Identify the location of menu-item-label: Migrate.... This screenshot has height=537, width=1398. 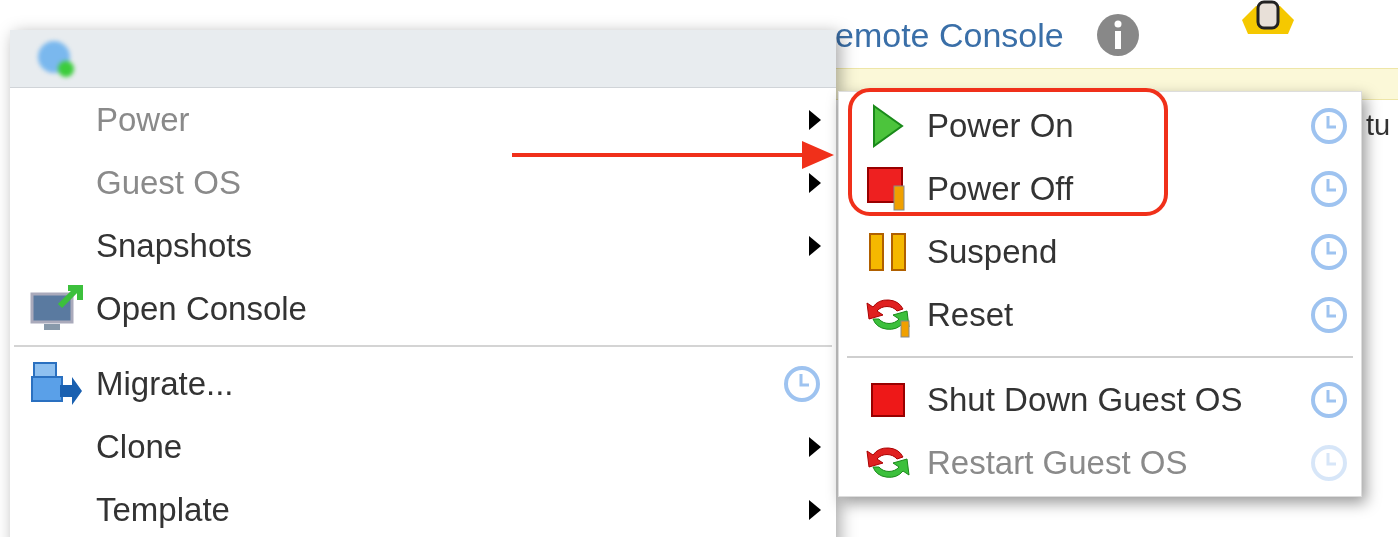
(165, 383).